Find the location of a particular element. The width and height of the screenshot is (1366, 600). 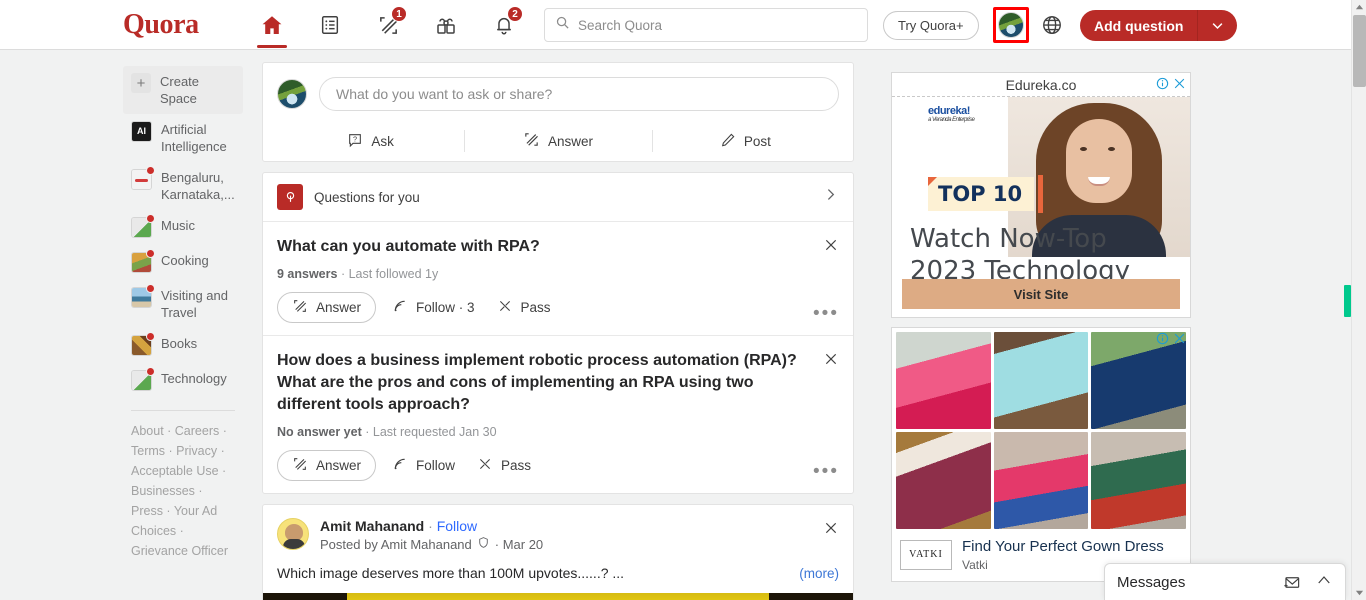

sidebar-item-technology: Technology is located at coordinates (183, 380).